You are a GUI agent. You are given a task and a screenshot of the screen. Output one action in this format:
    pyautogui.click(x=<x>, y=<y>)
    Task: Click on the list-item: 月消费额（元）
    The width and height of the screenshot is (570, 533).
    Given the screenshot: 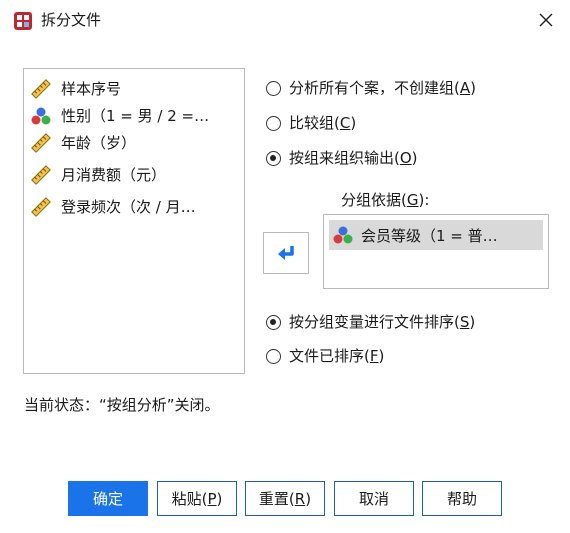 What is the action you would take?
    pyautogui.click(x=136, y=175)
    